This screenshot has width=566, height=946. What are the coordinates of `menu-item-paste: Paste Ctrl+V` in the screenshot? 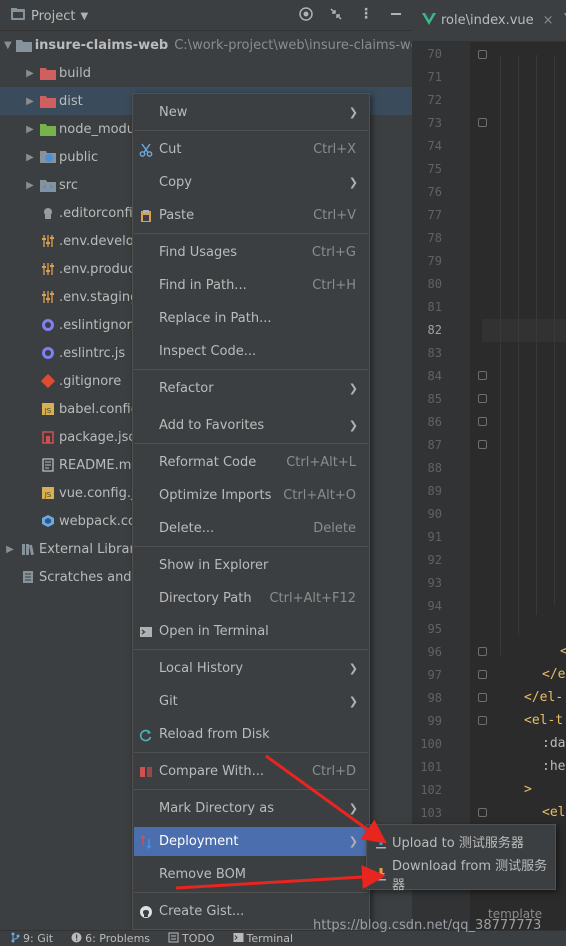 It's located at (251, 215).